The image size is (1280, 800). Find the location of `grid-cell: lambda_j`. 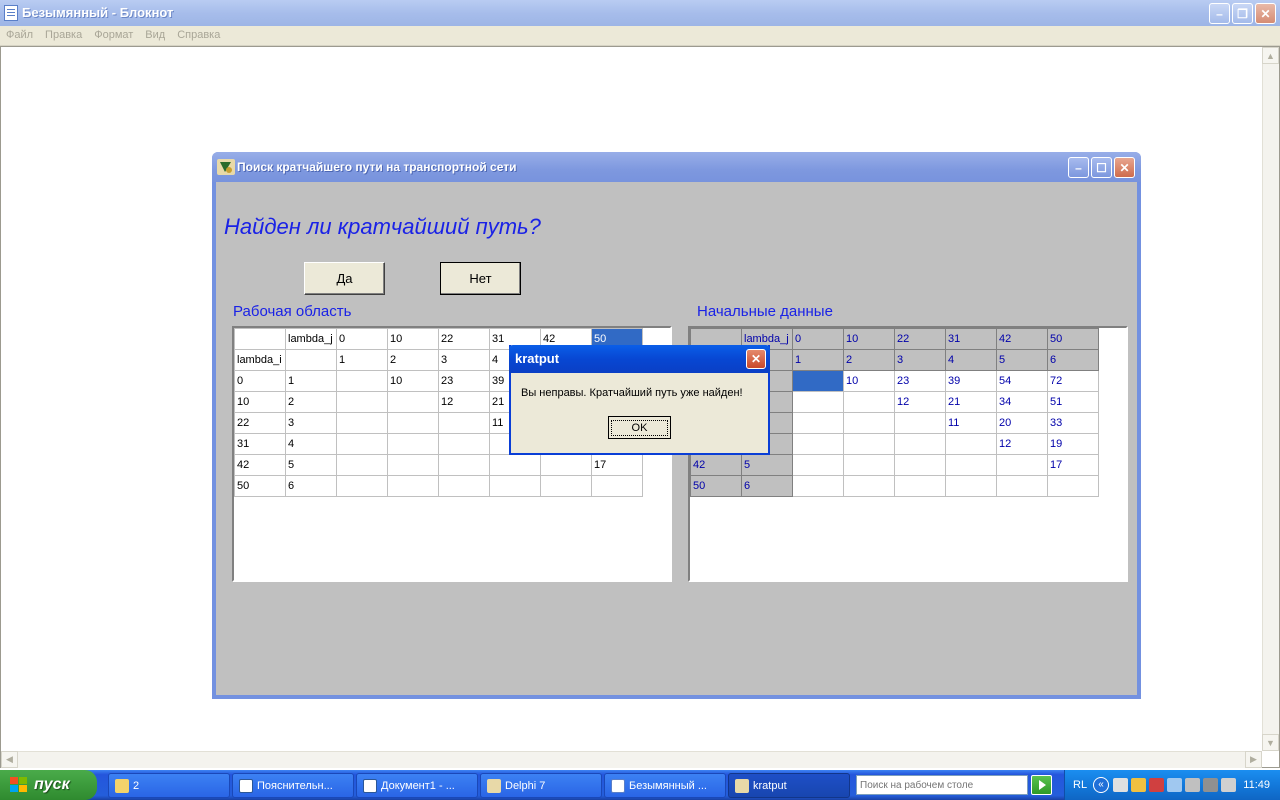

grid-cell: lambda_j is located at coordinates (311, 339).